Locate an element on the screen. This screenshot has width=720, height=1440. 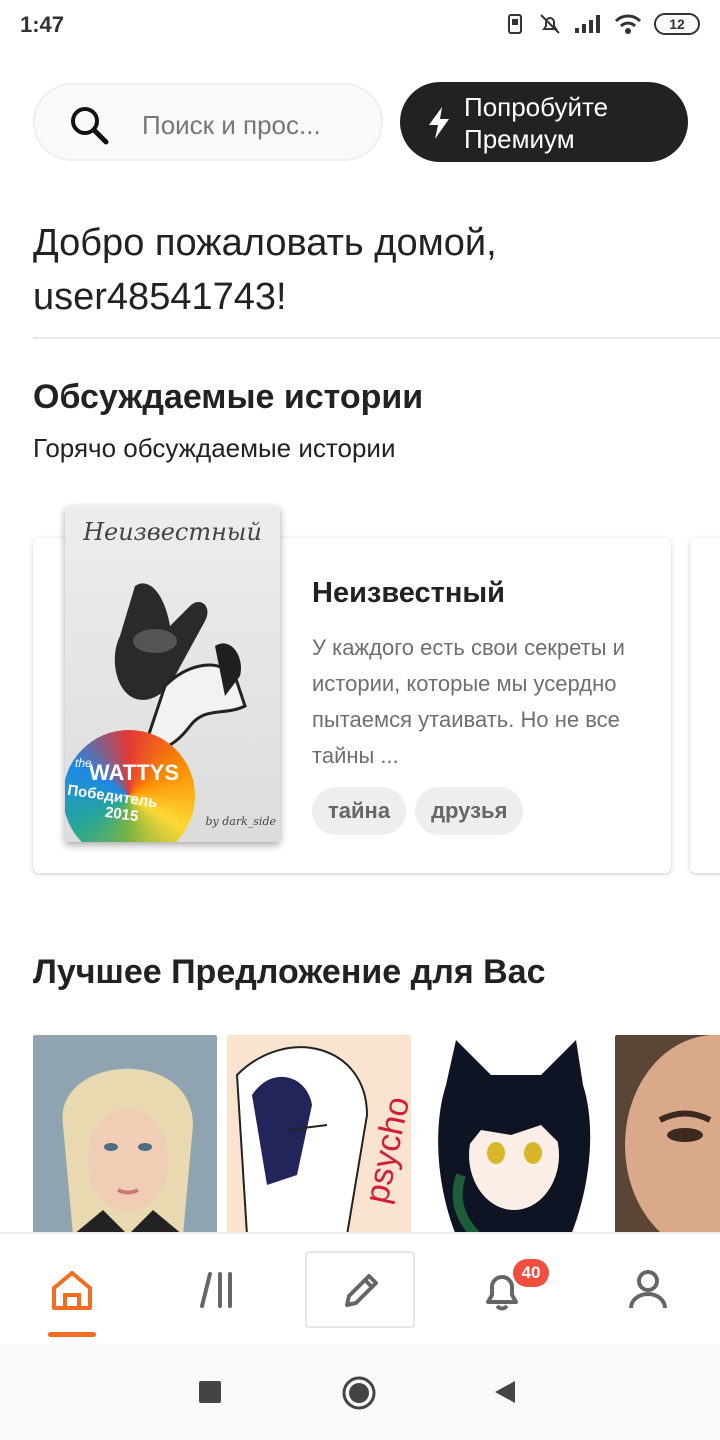
nav-write is located at coordinates (360, 1289).